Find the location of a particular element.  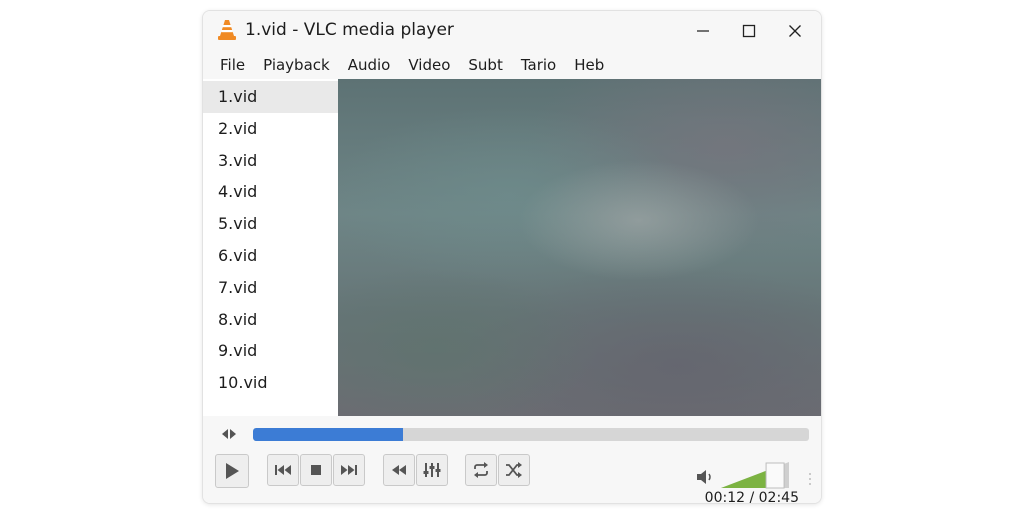

maximize-button is located at coordinates (749, 31).